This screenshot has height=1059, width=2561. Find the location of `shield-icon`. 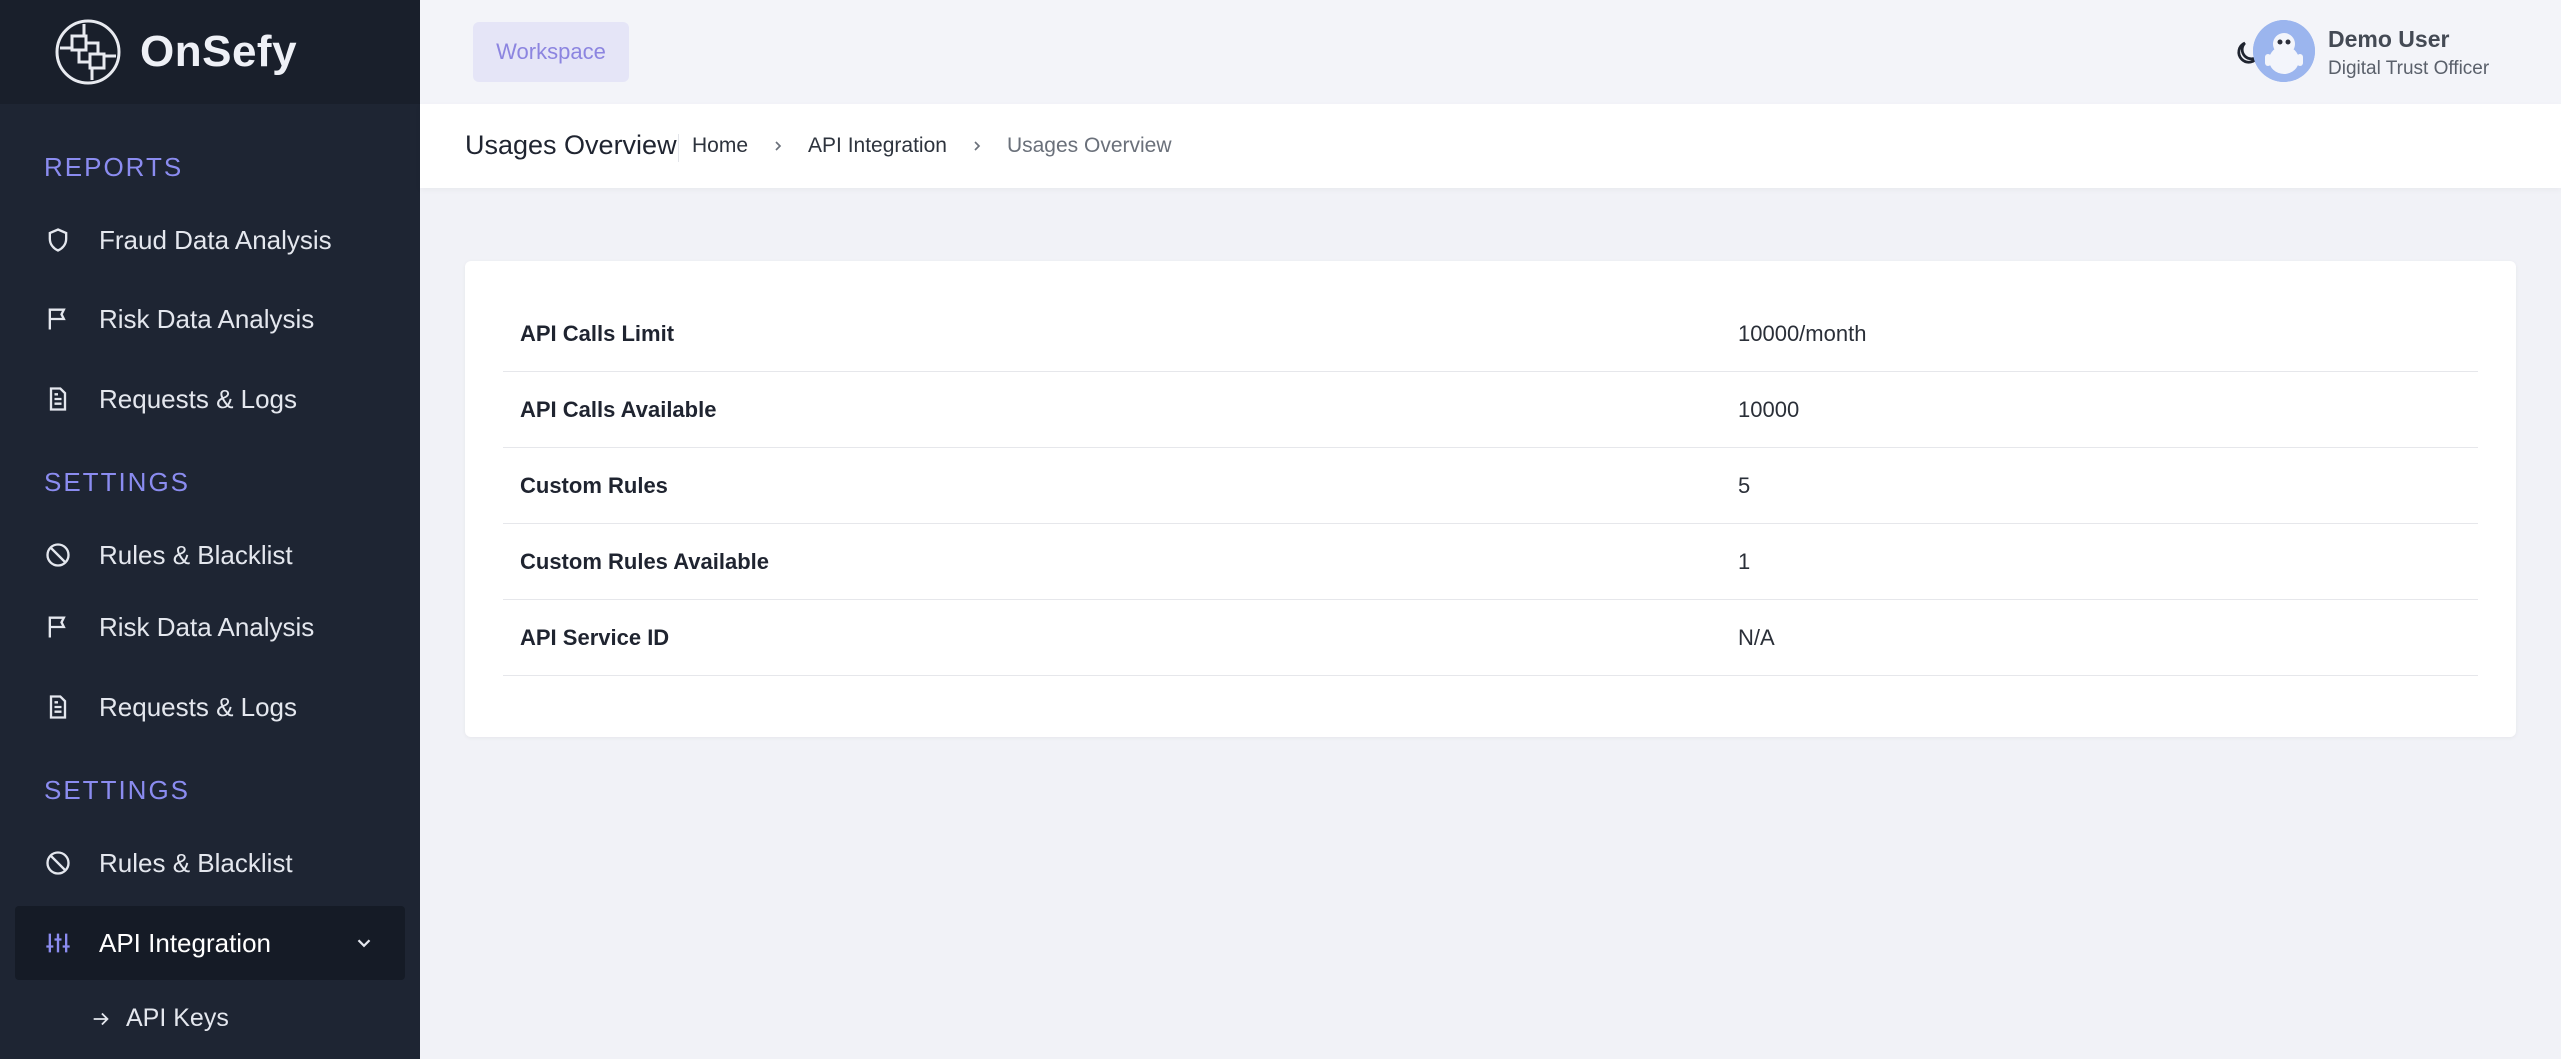

shield-icon is located at coordinates (58, 240).